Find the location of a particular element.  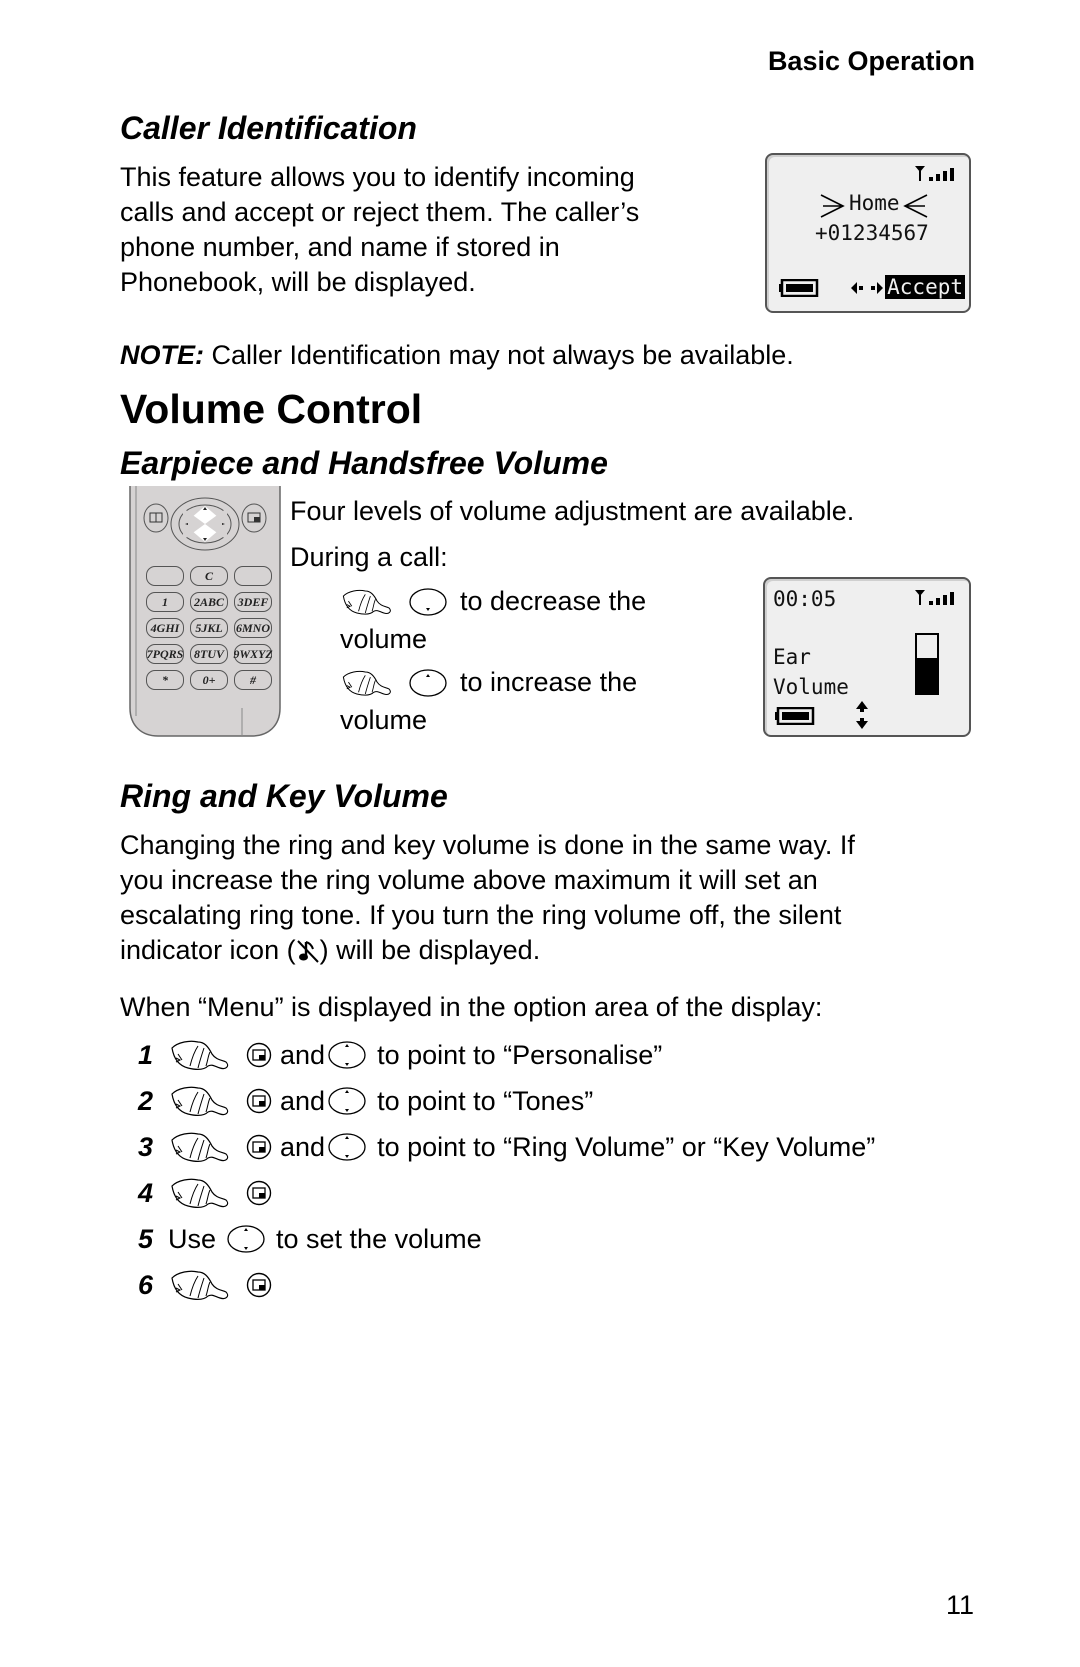

caller-id-heading: Caller Identification is located at coordinates (268, 128).